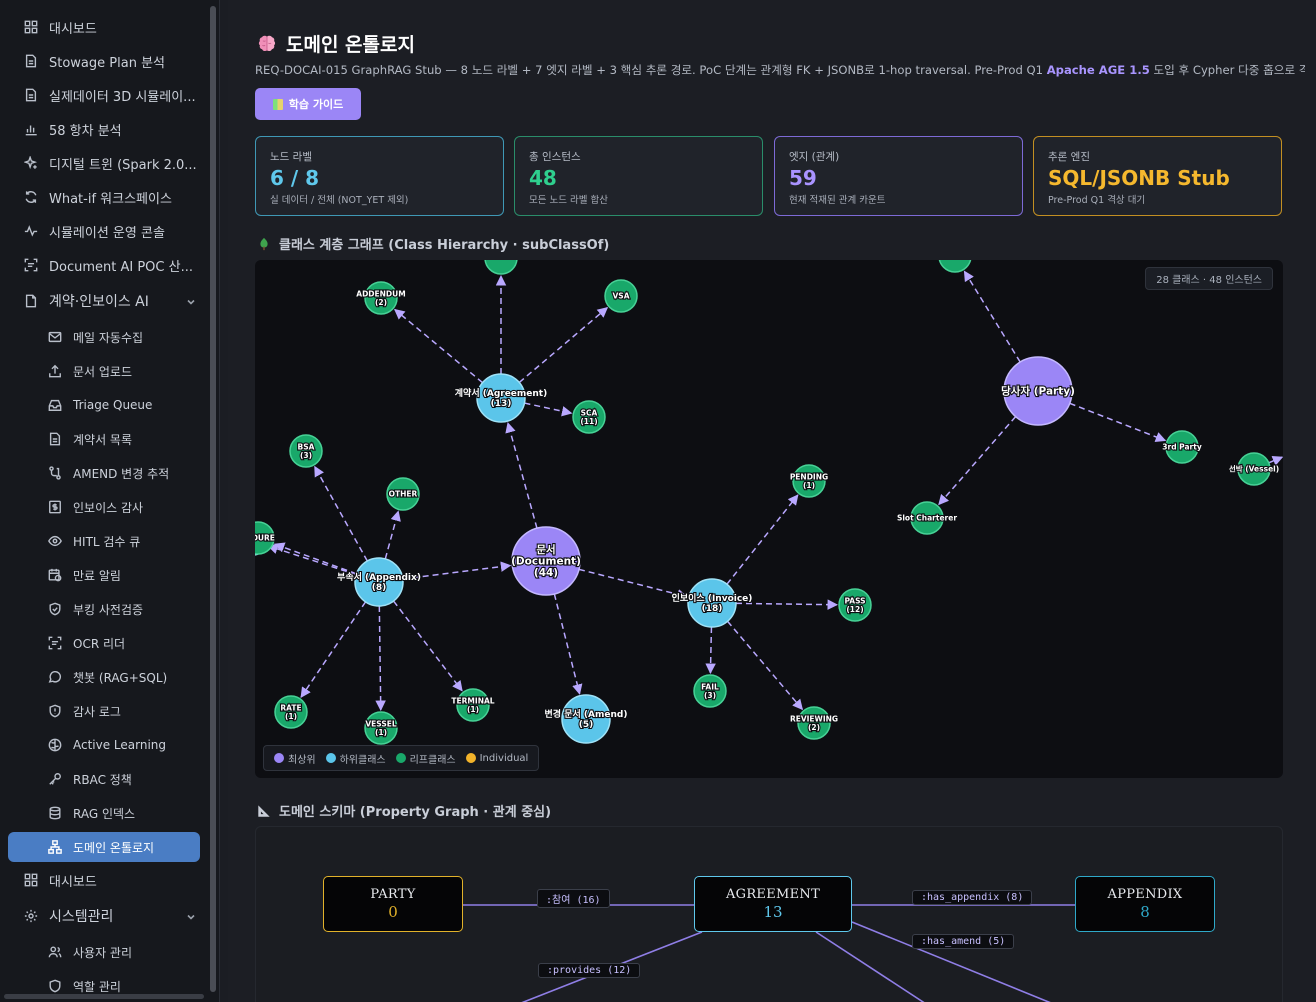 The height and width of the screenshot is (1002, 1316). What do you see at coordinates (104, 541) in the screenshot?
I see `sidebar-item-hitl-queue: HITL 검수 큐` at bounding box center [104, 541].